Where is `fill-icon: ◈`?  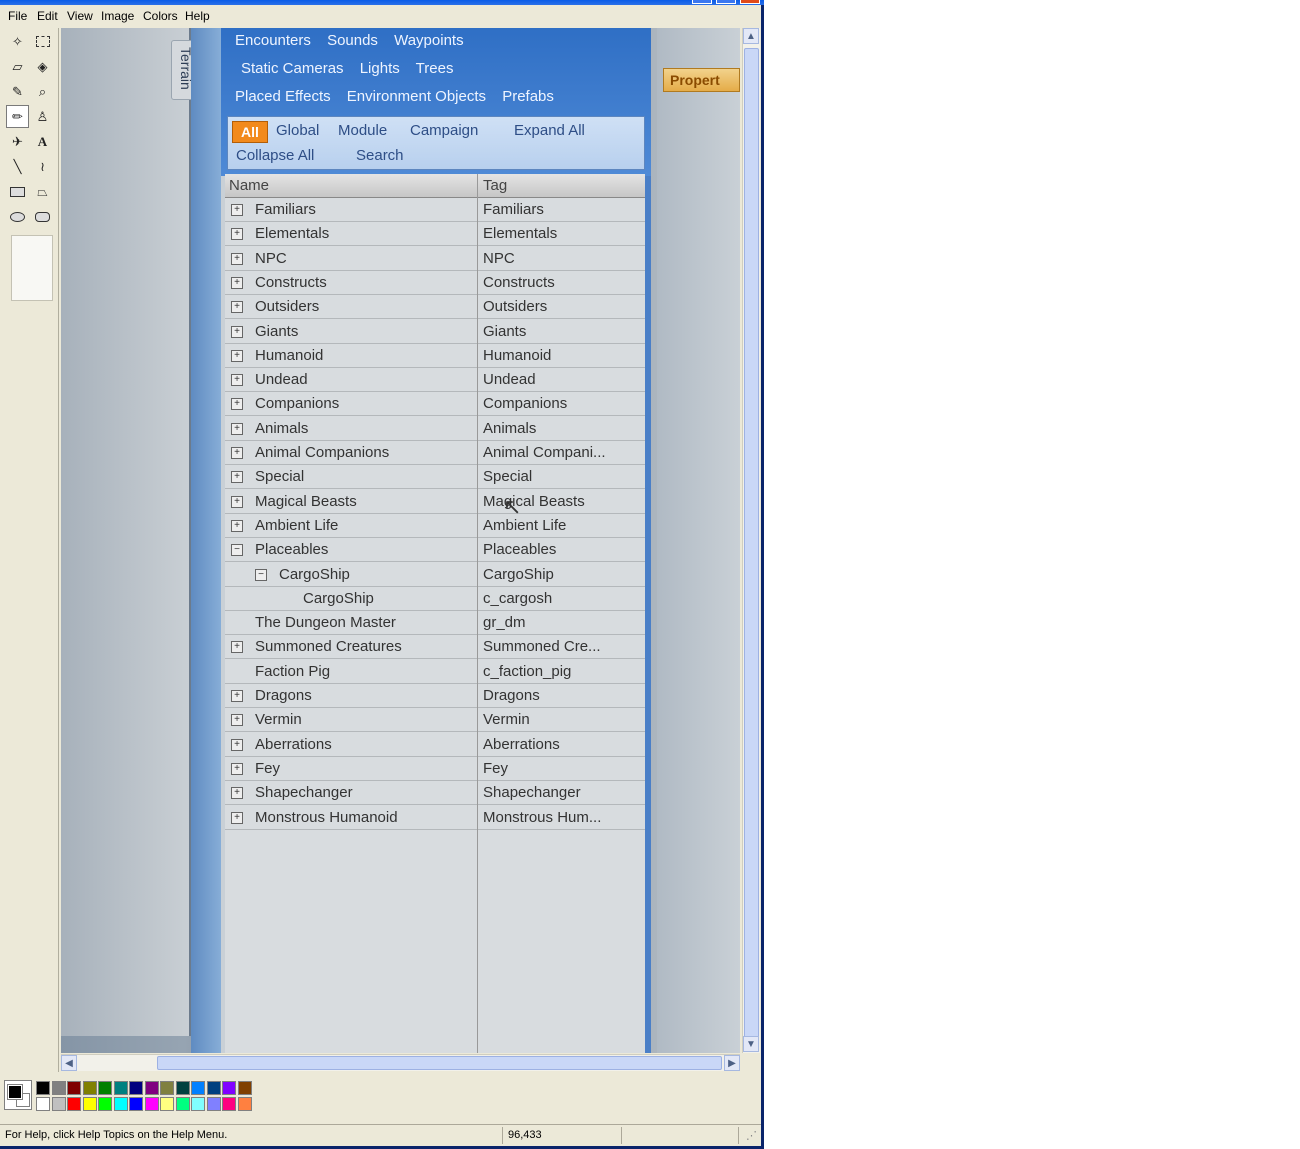 fill-icon: ◈ is located at coordinates (42, 66).